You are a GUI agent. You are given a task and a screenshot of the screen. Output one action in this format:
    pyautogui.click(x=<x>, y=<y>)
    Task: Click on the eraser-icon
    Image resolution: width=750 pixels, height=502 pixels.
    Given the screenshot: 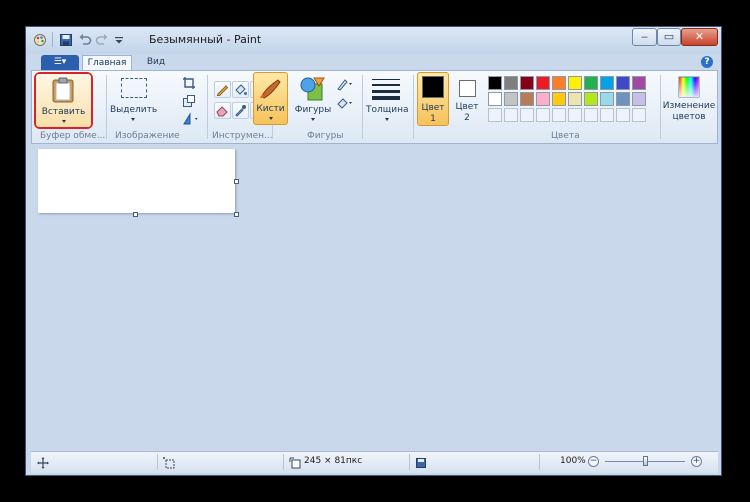 What is the action you would take?
    pyautogui.click(x=222, y=111)
    